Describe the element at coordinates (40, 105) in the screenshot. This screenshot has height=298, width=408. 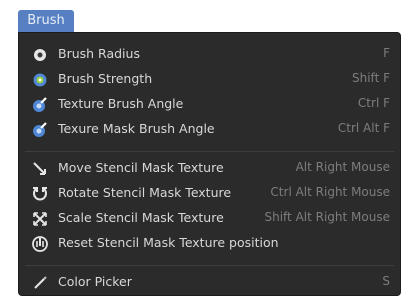
I see `texture-angle-icon` at that location.